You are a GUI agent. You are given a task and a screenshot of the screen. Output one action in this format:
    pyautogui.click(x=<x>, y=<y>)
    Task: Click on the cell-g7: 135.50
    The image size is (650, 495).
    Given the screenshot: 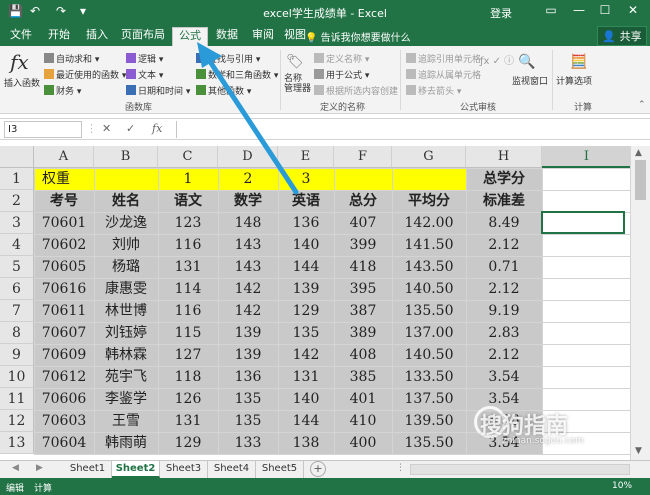 What is the action you would take?
    pyautogui.click(x=429, y=311)
    